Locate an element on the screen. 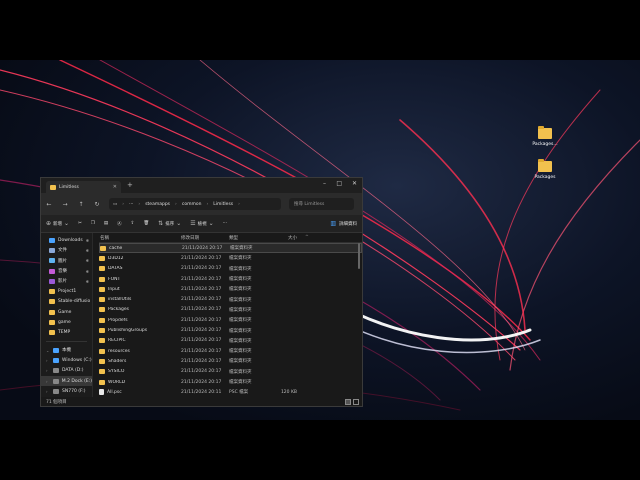  minimize-button: – is located at coordinates (324, 183).